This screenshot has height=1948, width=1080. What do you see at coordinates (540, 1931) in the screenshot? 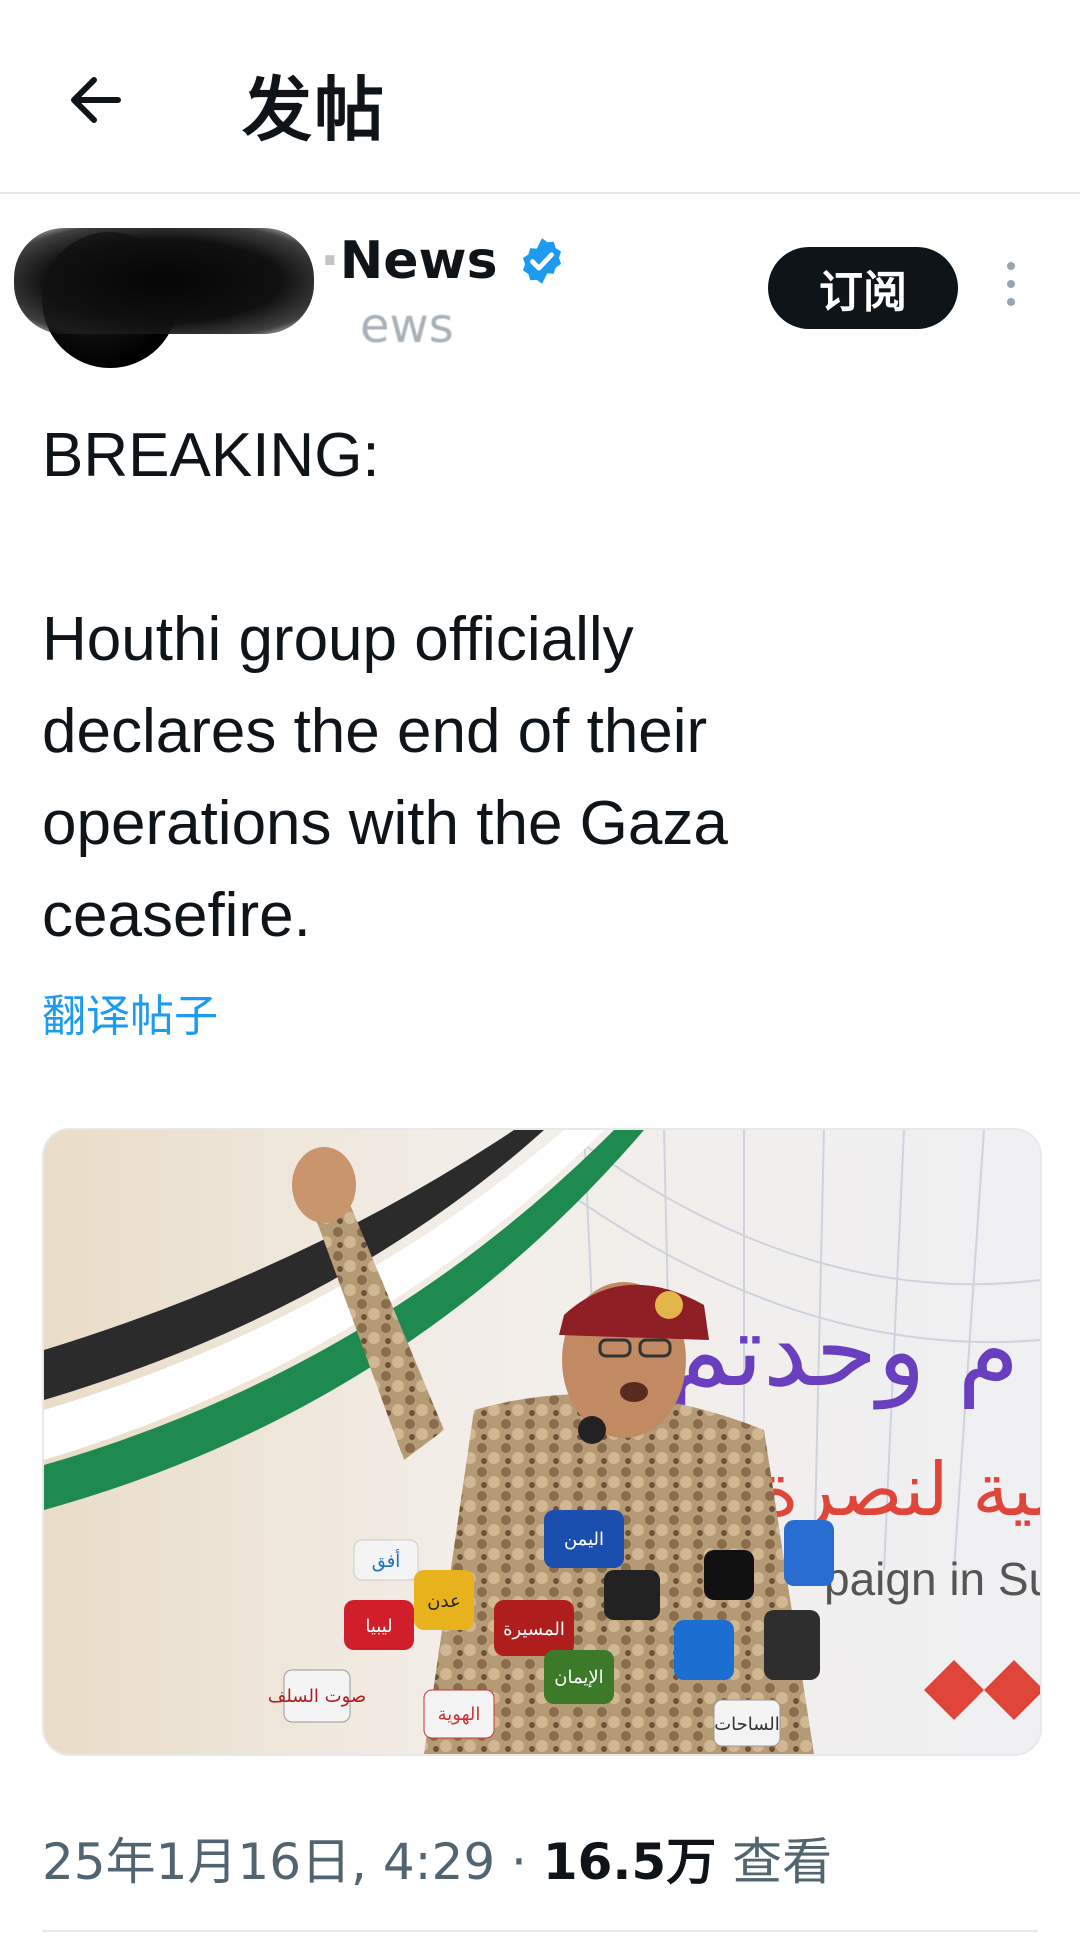
I see `divider` at bounding box center [540, 1931].